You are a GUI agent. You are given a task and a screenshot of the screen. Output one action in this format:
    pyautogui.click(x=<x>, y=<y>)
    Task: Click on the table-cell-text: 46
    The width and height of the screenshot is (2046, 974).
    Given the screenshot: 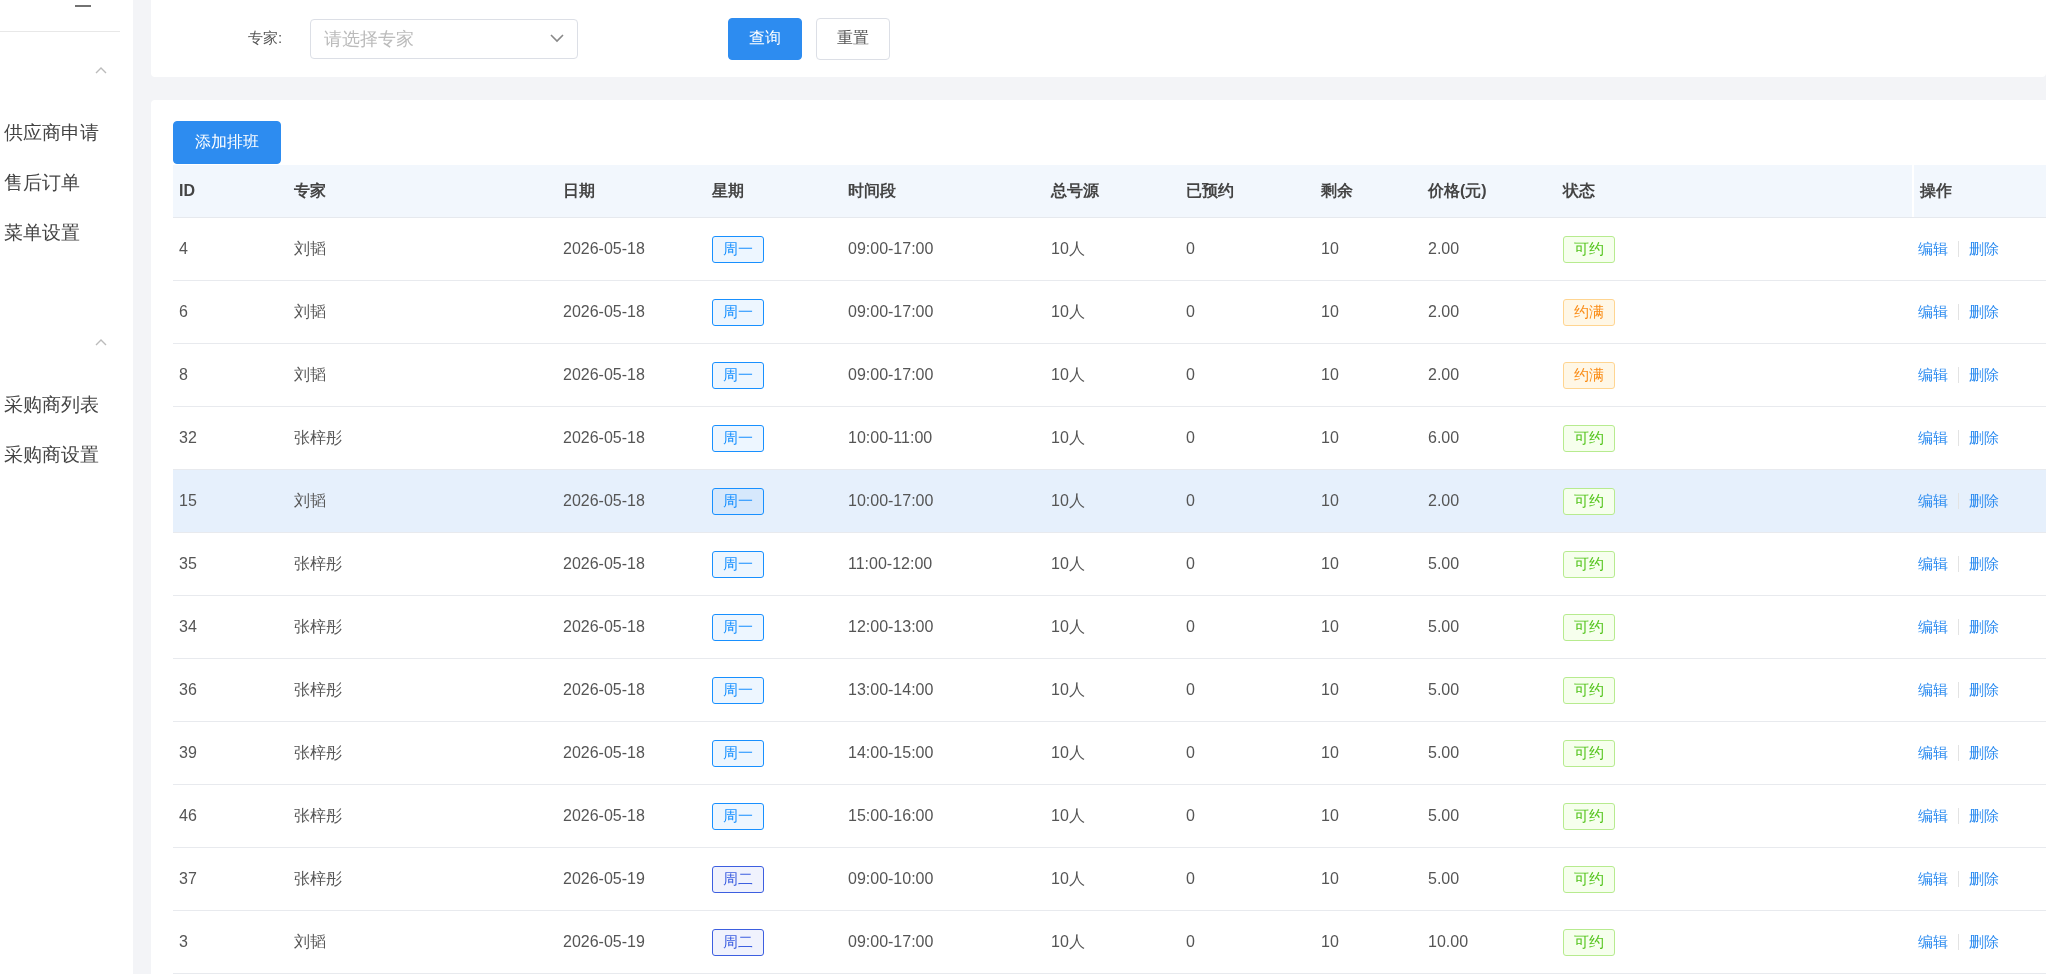 What is the action you would take?
    pyautogui.click(x=188, y=816)
    